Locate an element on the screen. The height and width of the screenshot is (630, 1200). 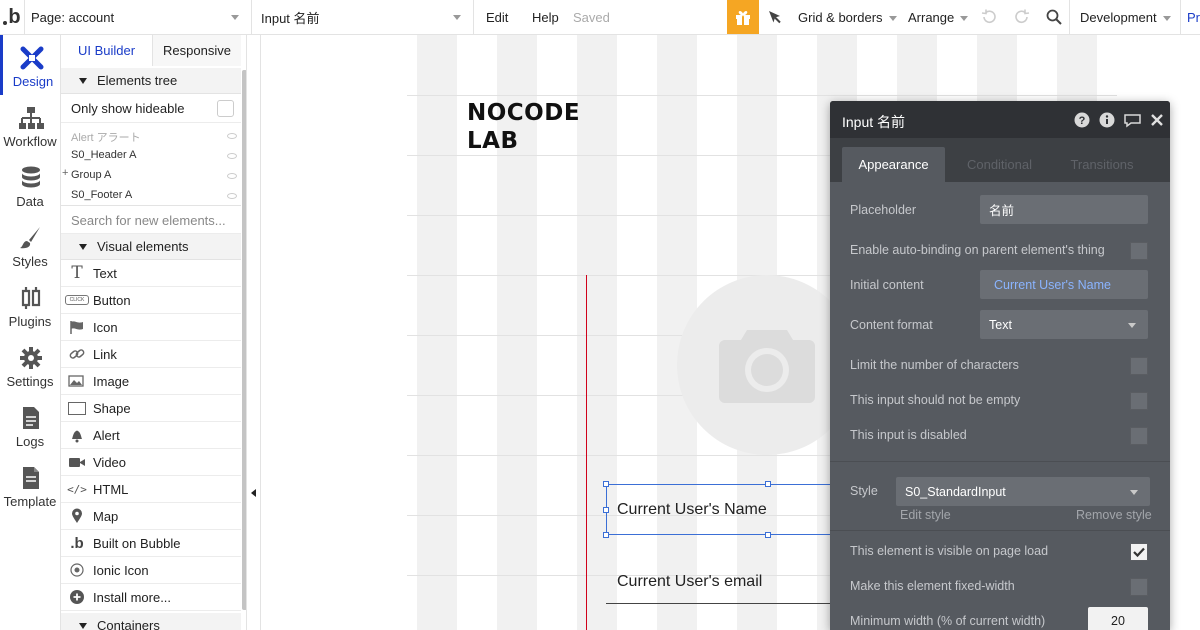
initial-content-field: Current User's Name is located at coordinates (1064, 284).